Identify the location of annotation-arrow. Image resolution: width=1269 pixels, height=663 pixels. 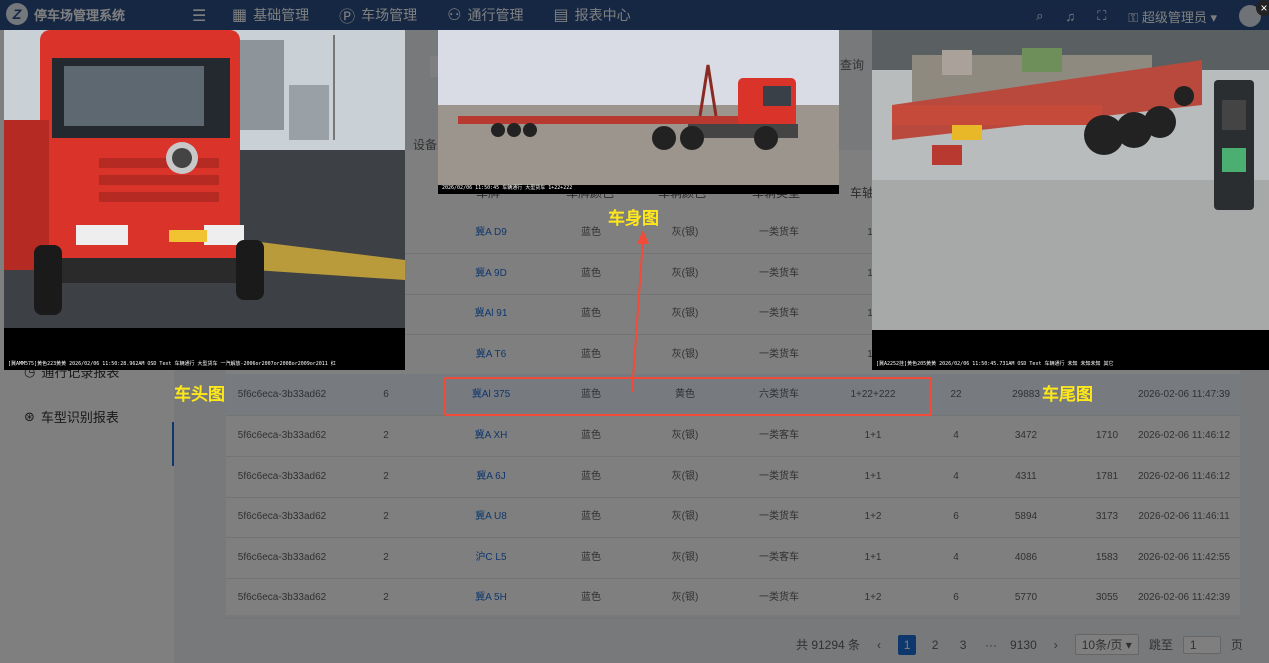
(640, 311).